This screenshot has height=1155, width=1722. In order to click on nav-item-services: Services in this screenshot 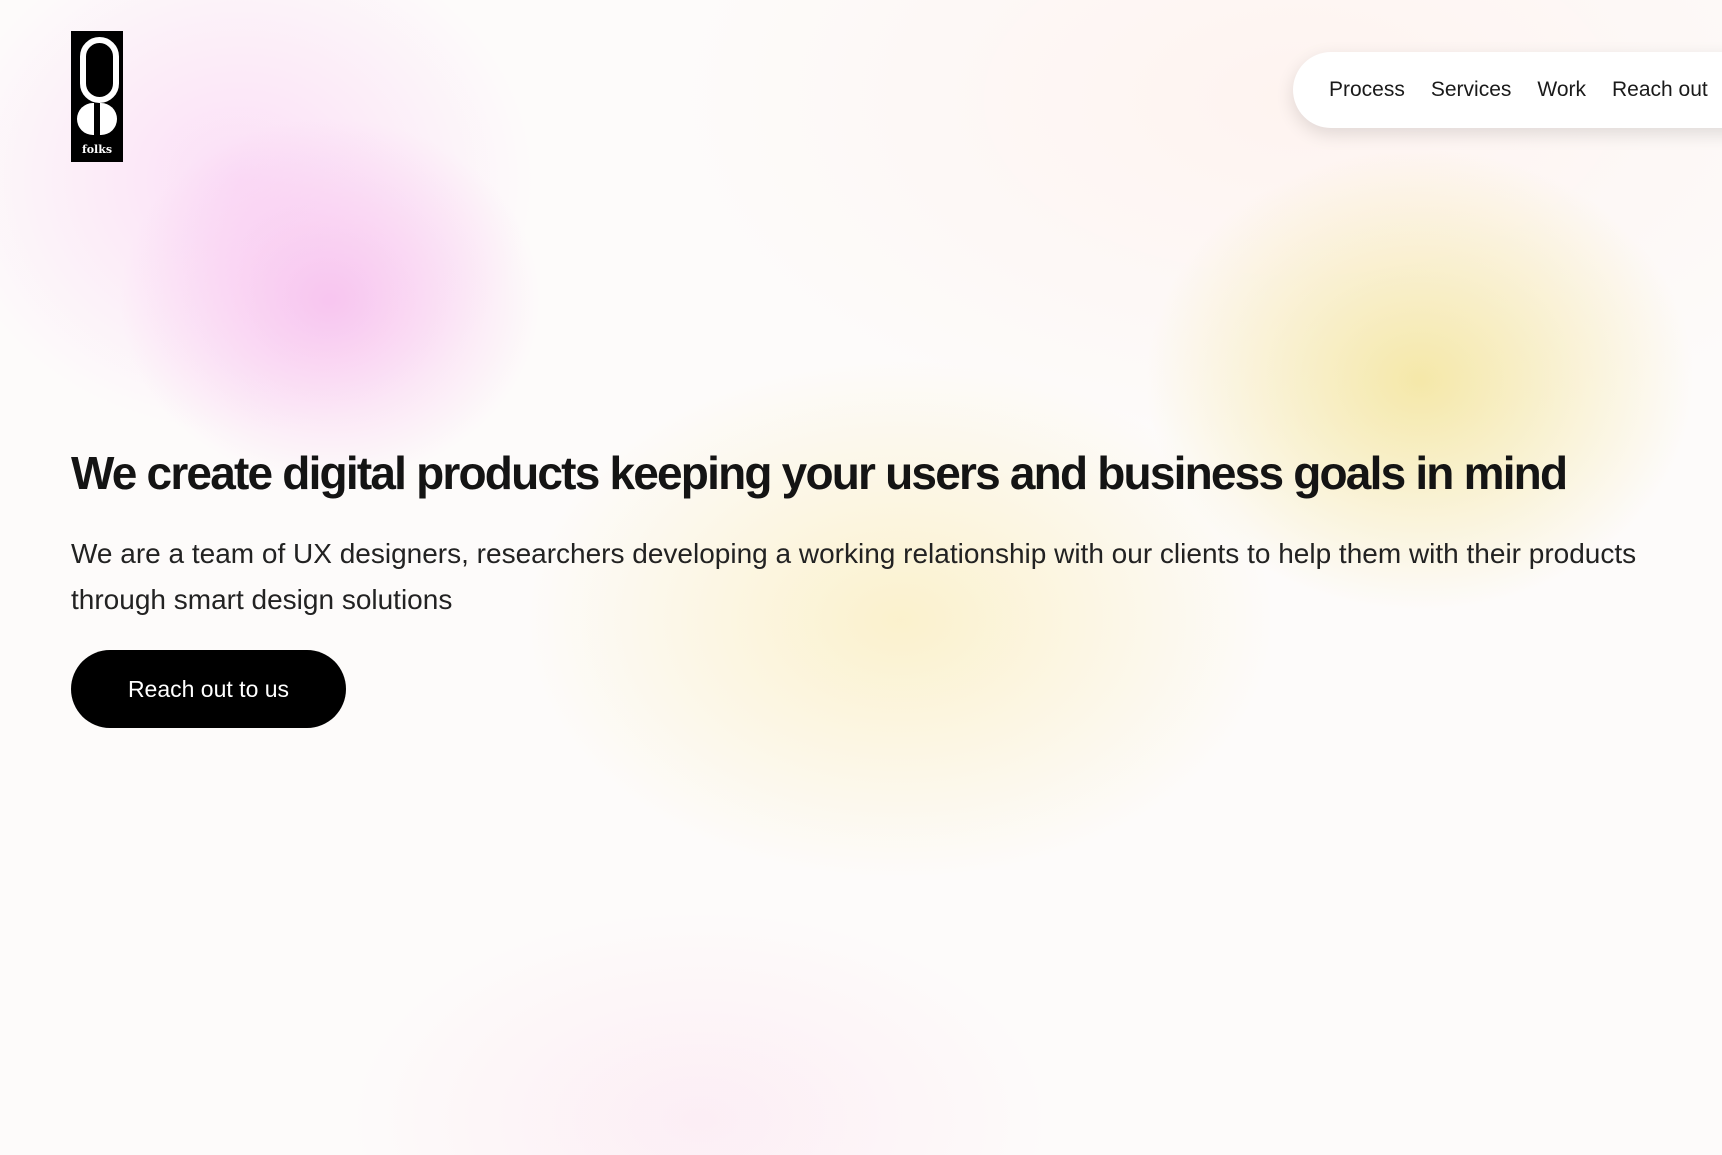, I will do `click(1471, 90)`.